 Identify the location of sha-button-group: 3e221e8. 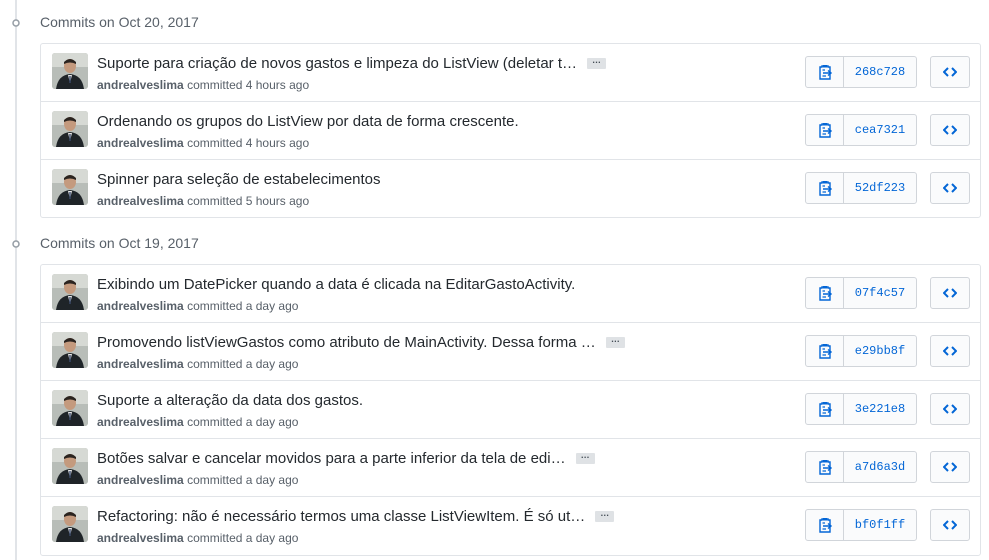
(861, 409).